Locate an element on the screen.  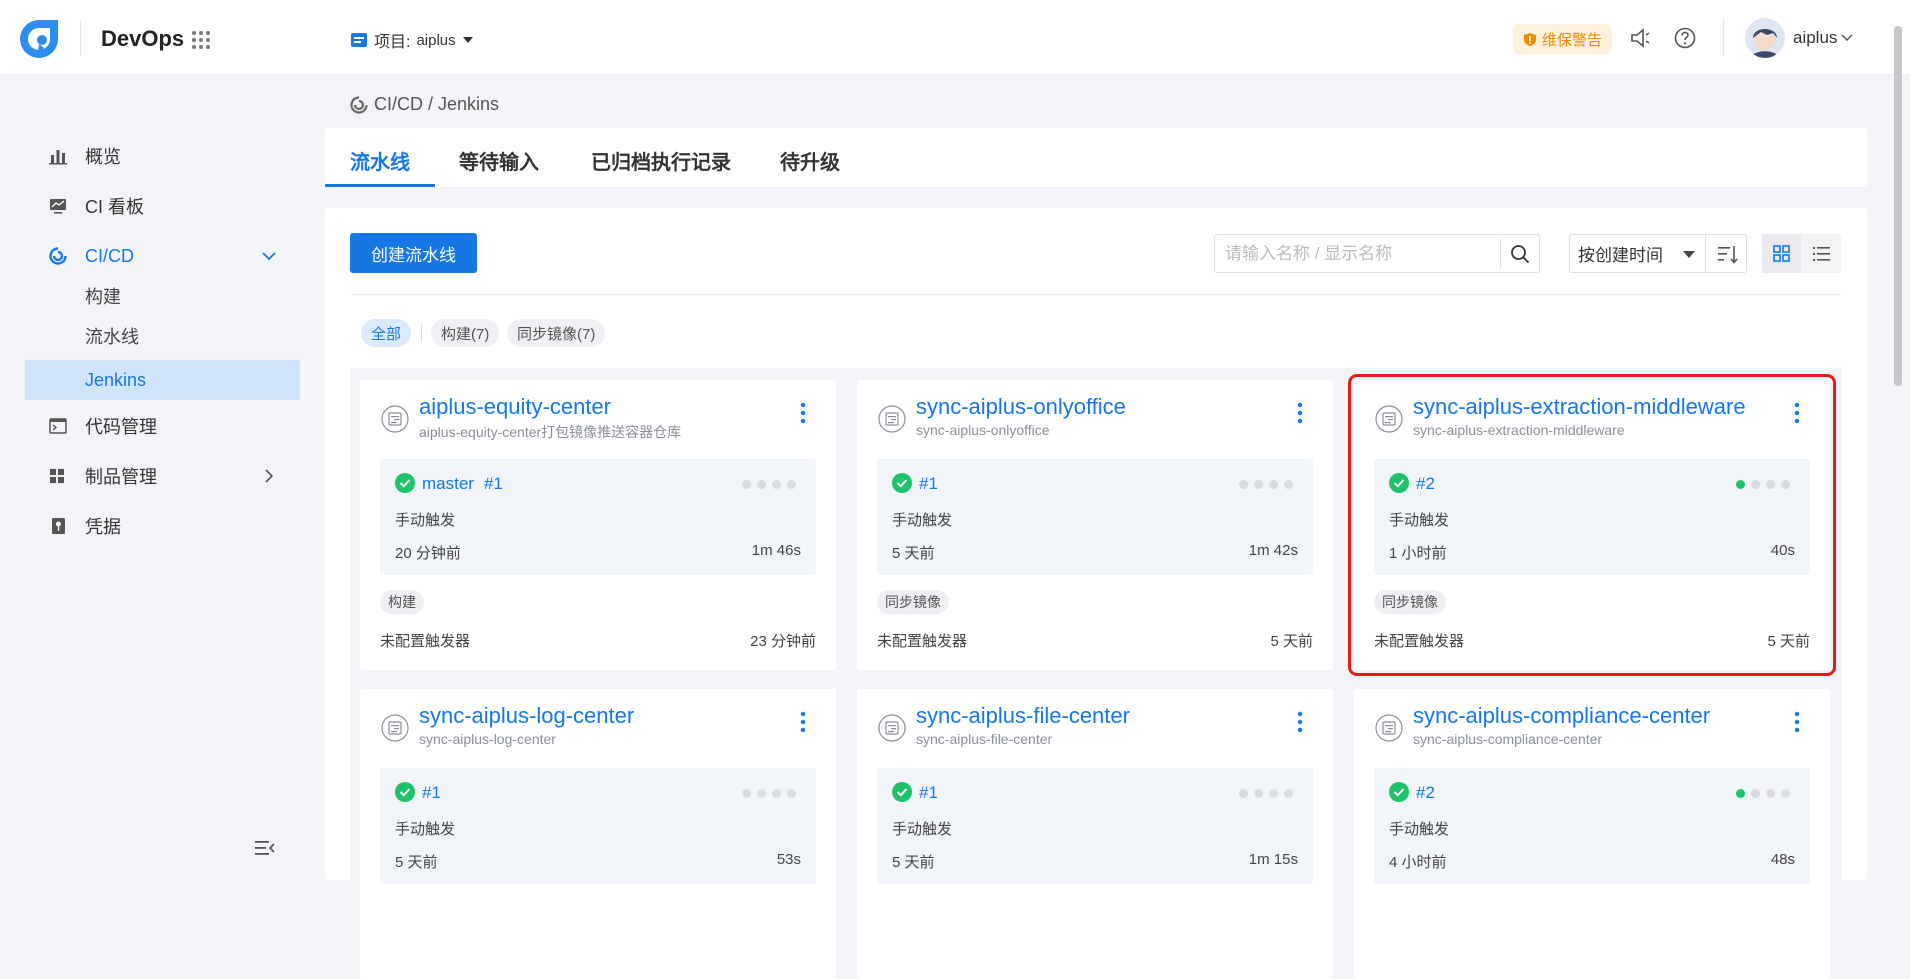
sidebar-item-overview: 概览 is located at coordinates (162, 156).